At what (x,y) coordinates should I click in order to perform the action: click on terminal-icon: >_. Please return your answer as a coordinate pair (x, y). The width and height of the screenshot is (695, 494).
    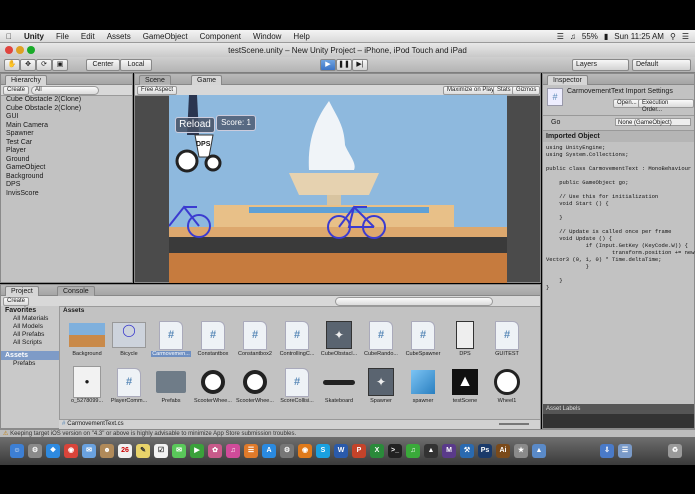
    Looking at the image, I should click on (395, 451).